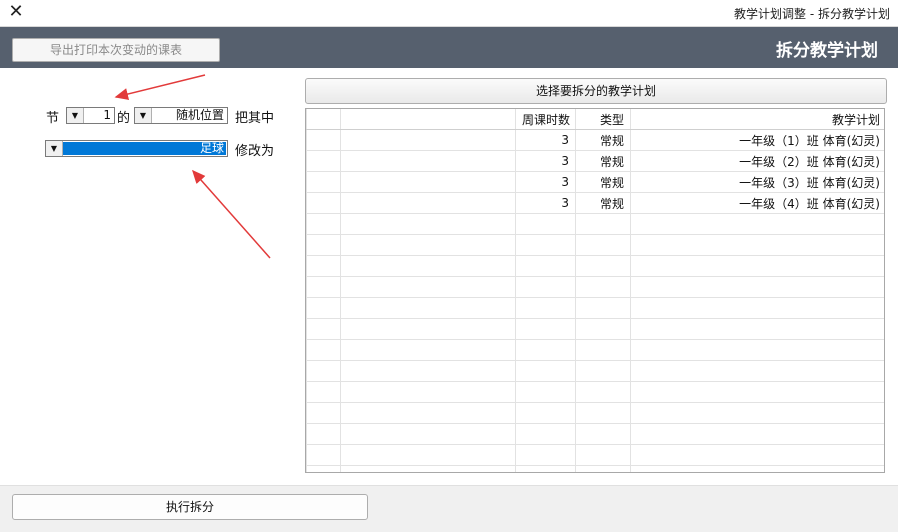 This screenshot has height=532, width=898. Describe the element at coordinates (211, 148) in the screenshot. I see `subject-combo-value: 足球` at that location.